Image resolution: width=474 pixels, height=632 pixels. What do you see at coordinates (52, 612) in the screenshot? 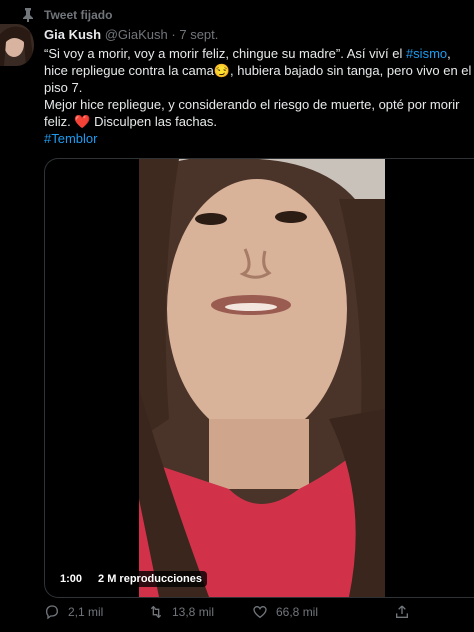
I see `reply-icon` at bounding box center [52, 612].